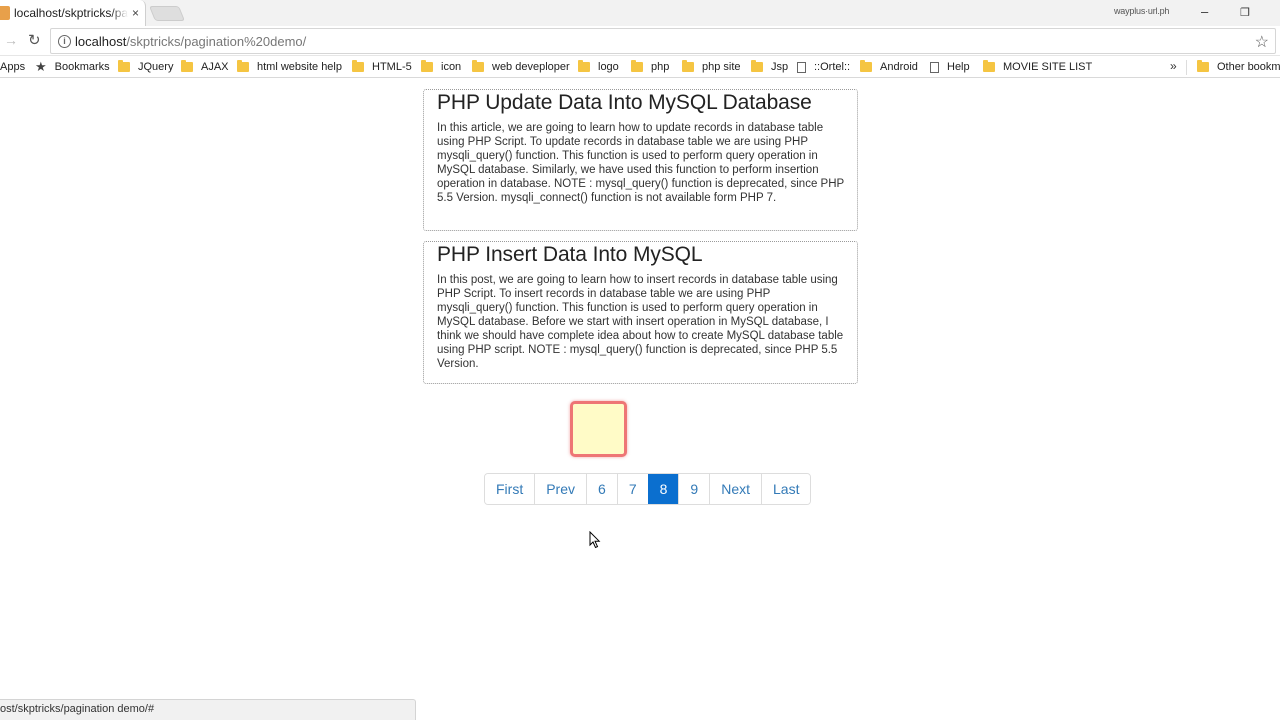  I want to click on bookmark-html-website-help: html website help, so click(289, 67).